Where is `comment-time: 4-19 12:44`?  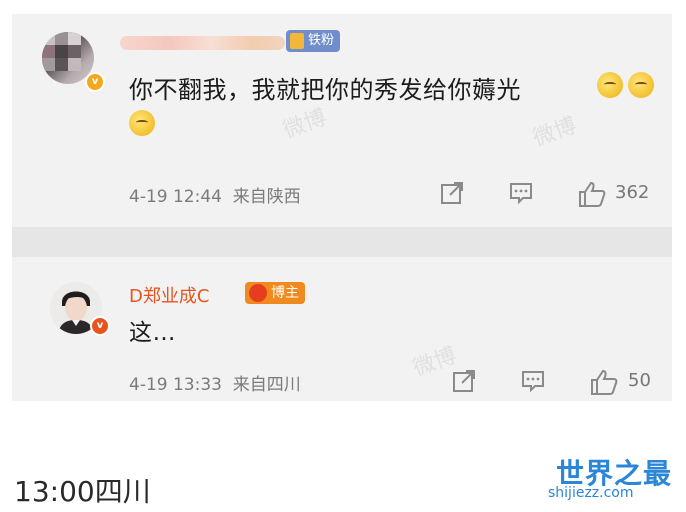
comment-time: 4-19 12:44 is located at coordinates (175, 197).